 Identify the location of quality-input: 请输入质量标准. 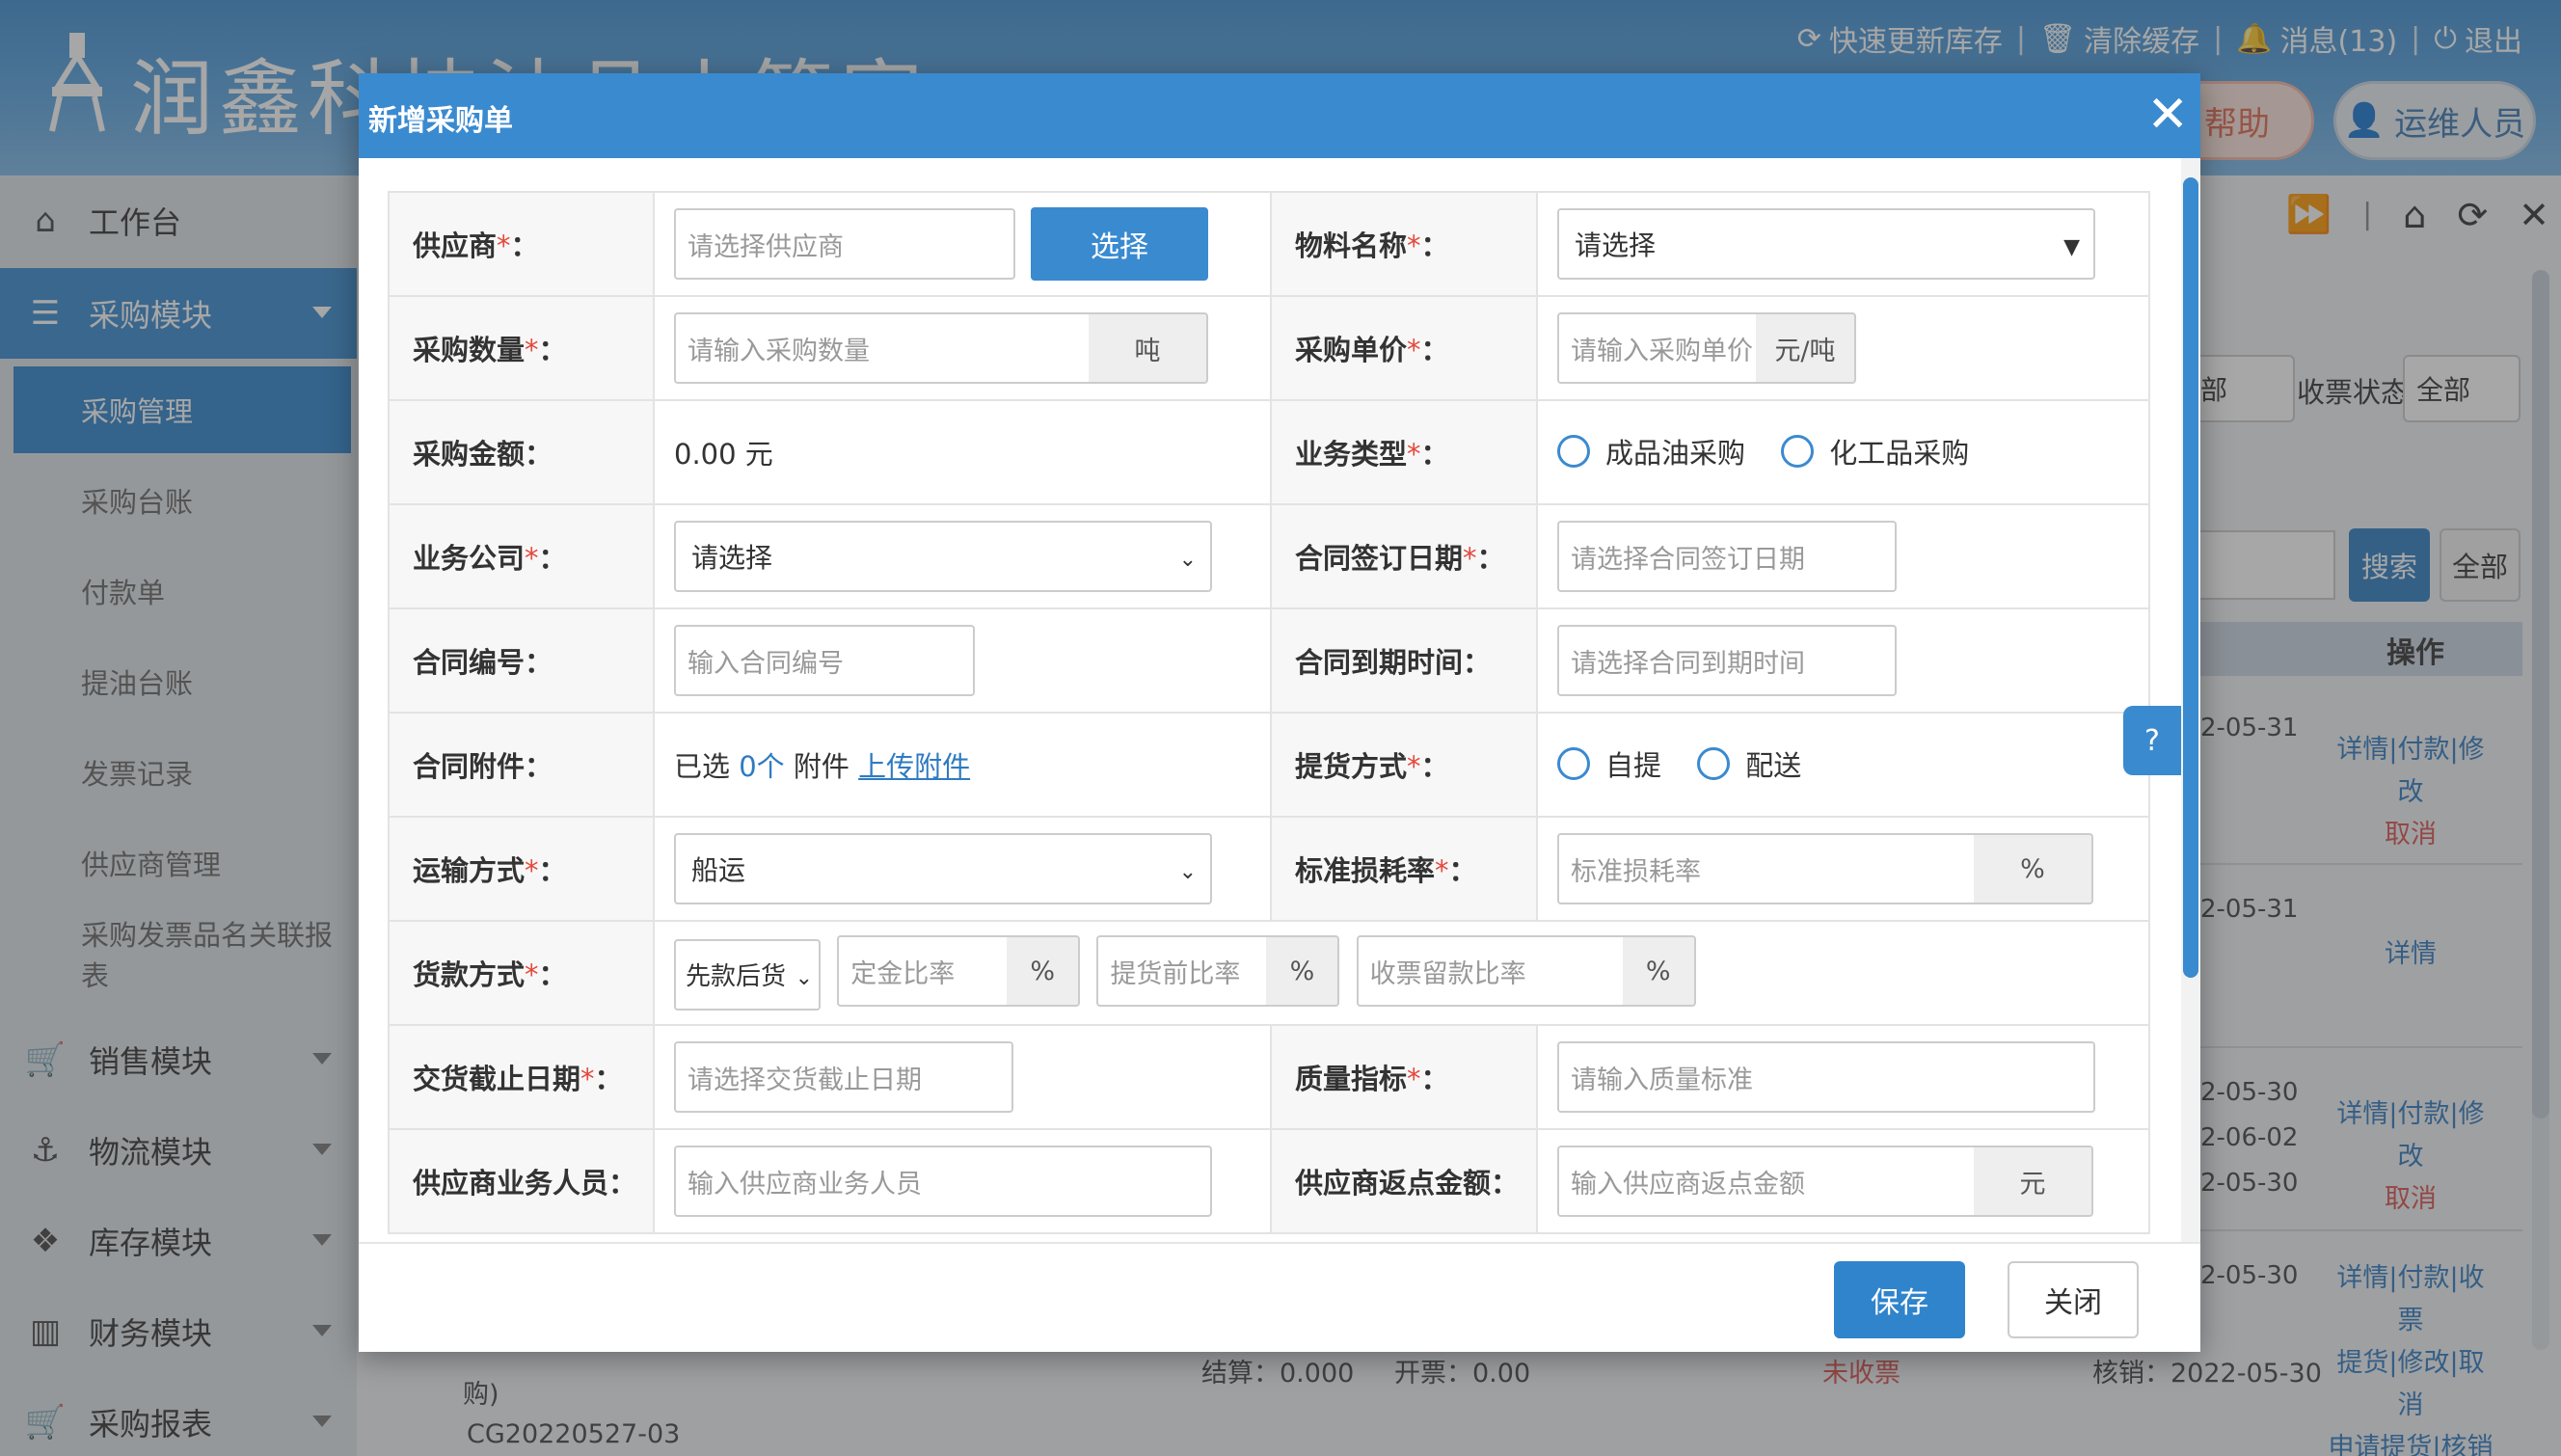
(1826, 1077).